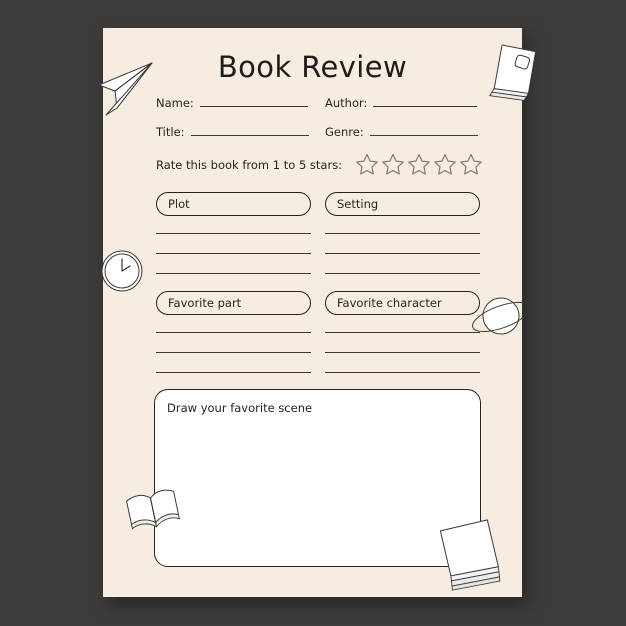 This screenshot has width=626, height=626. What do you see at coordinates (346, 103) in the screenshot?
I see `field-author-label: Author:` at bounding box center [346, 103].